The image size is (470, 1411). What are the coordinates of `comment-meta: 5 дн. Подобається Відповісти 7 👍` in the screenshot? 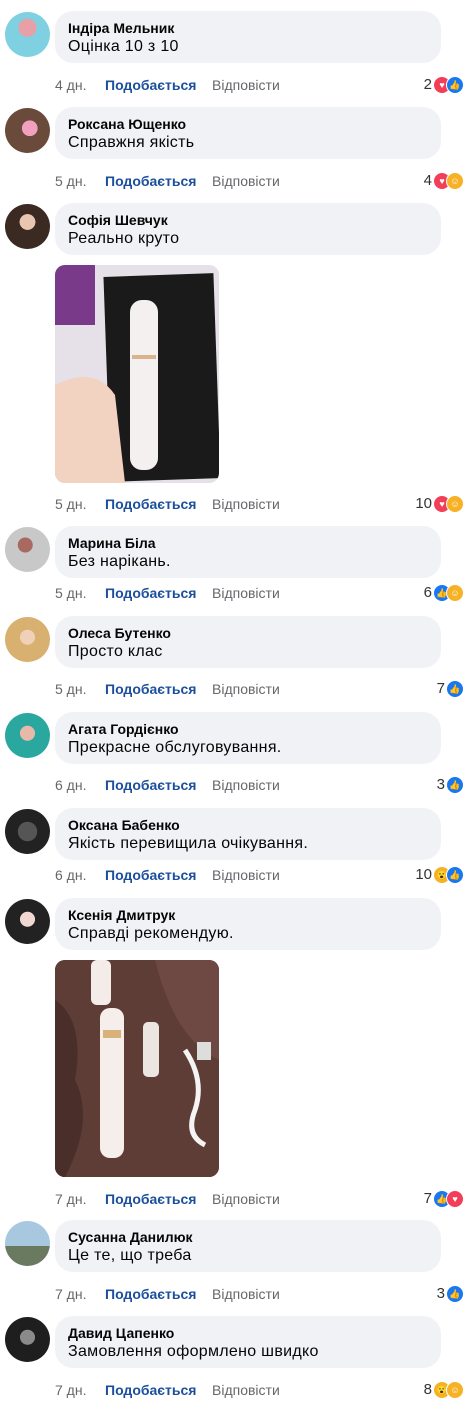 It's located at (235, 689).